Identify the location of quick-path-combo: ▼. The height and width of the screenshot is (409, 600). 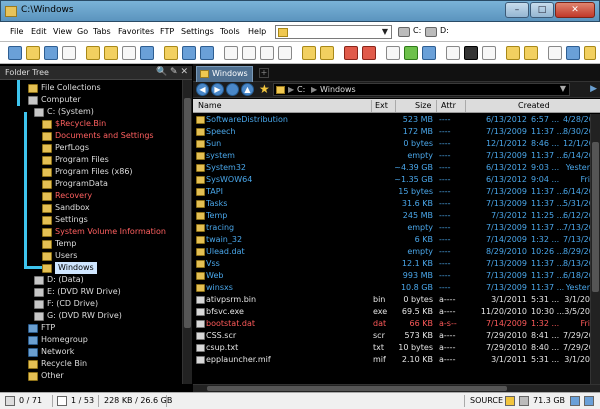
(333, 32).